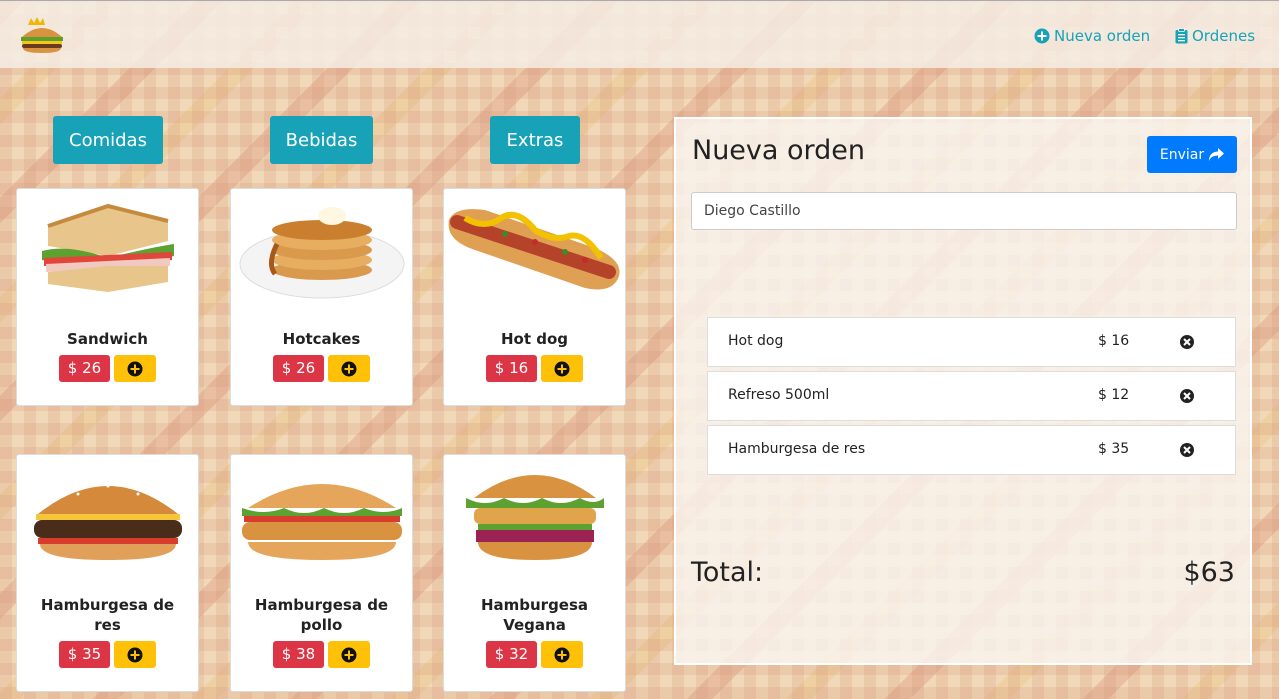 The image size is (1279, 699). What do you see at coordinates (42, 35) in the screenshot?
I see `burger-logo-icon` at bounding box center [42, 35].